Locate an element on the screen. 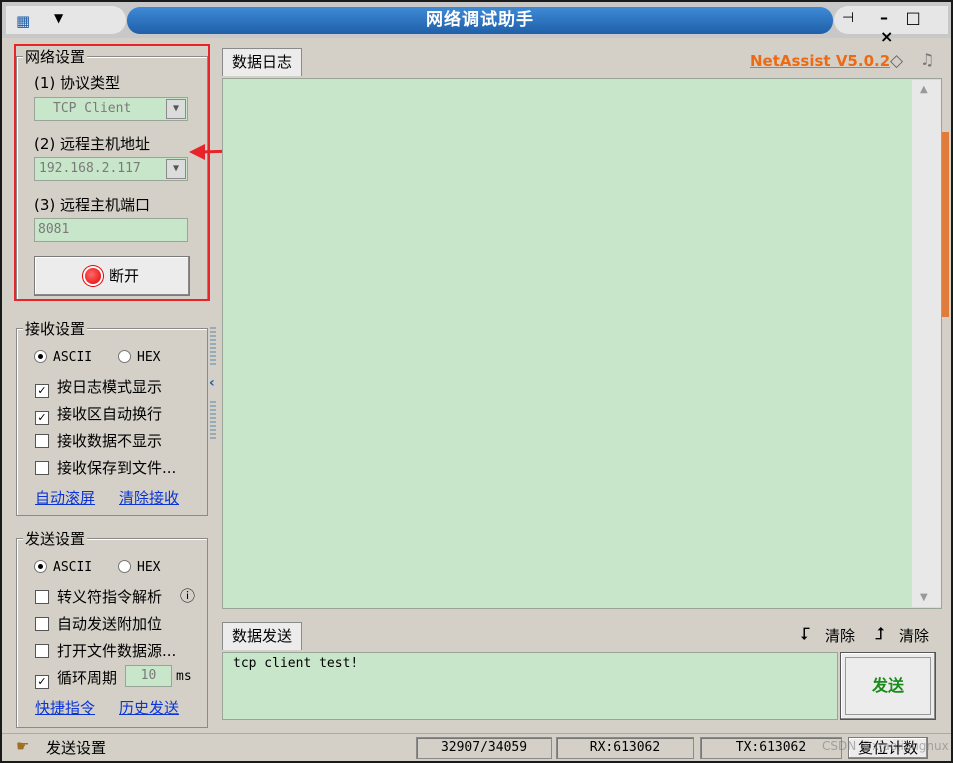 Image resolution: width=953 pixels, height=763 pixels. panel-splitter: ‹ is located at coordinates (213, 385).